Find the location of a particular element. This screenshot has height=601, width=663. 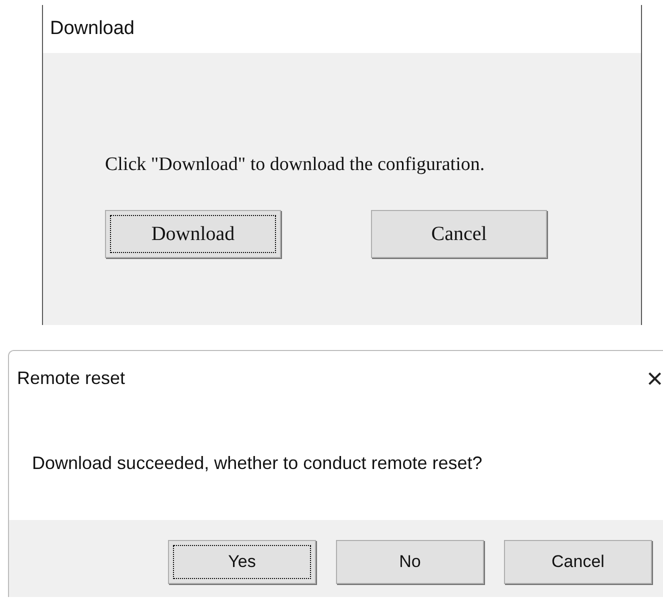

window-title: Download is located at coordinates (92, 28).